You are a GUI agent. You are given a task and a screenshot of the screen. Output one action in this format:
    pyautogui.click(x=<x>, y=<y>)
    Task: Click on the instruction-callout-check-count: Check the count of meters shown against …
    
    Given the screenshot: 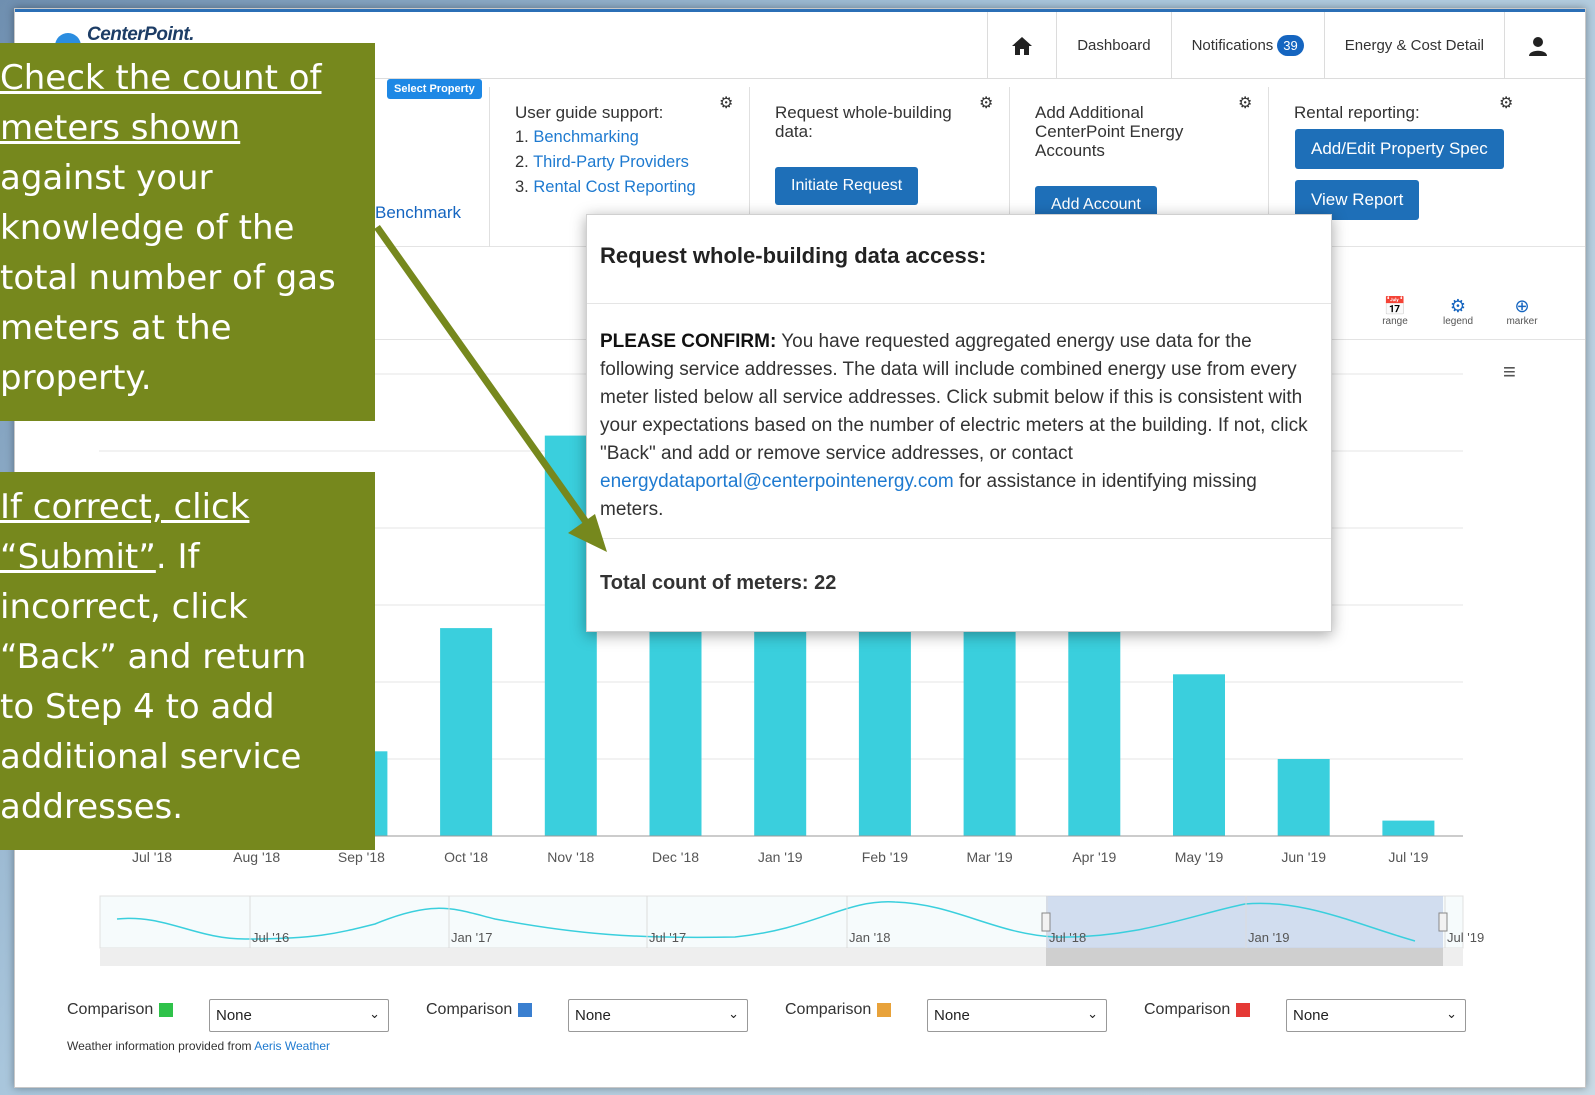 What is the action you would take?
    pyautogui.click(x=187, y=232)
    